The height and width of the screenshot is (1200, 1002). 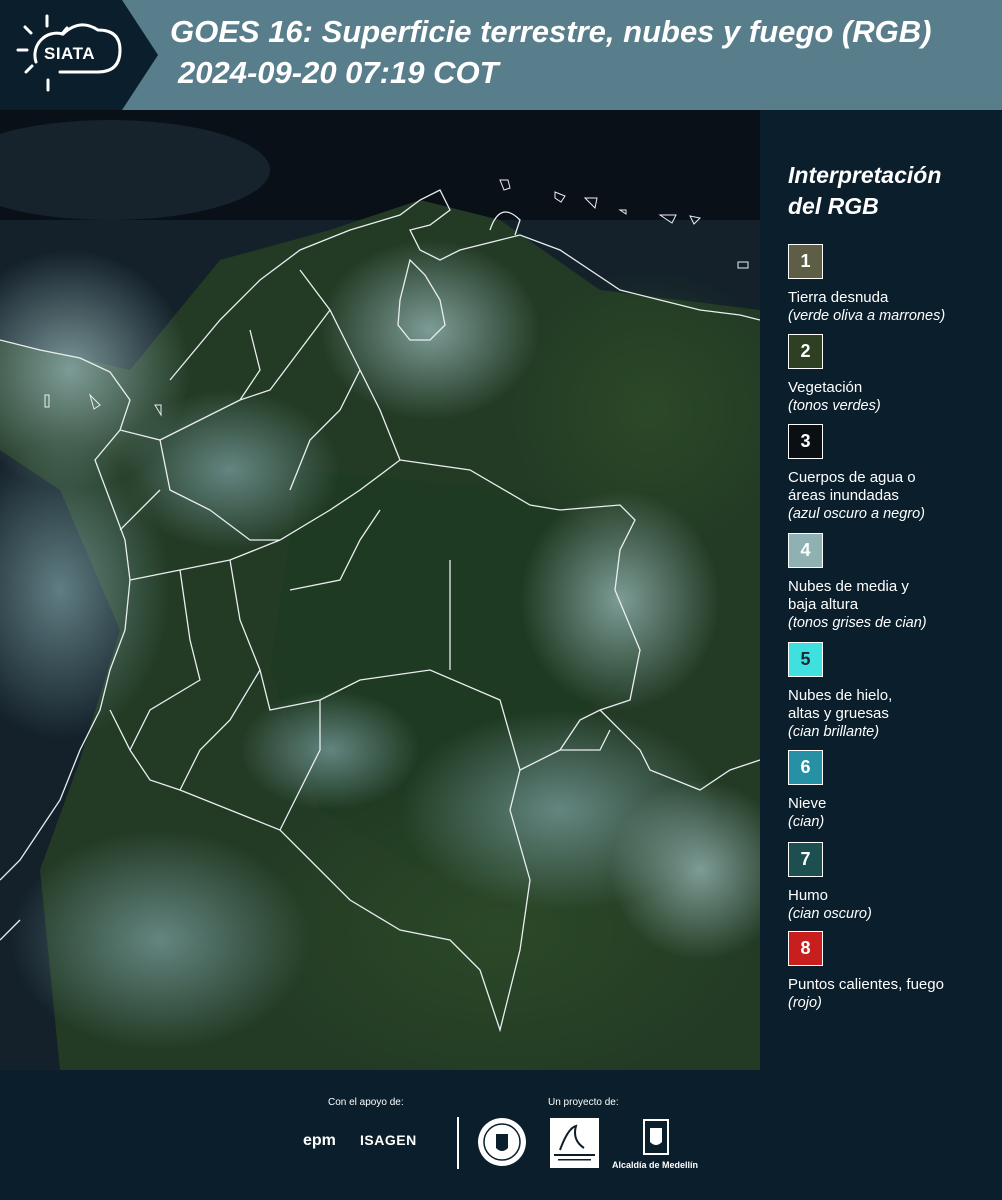 I want to click on legend-item-desc: (tonos grises de cian), so click(x=857, y=623).